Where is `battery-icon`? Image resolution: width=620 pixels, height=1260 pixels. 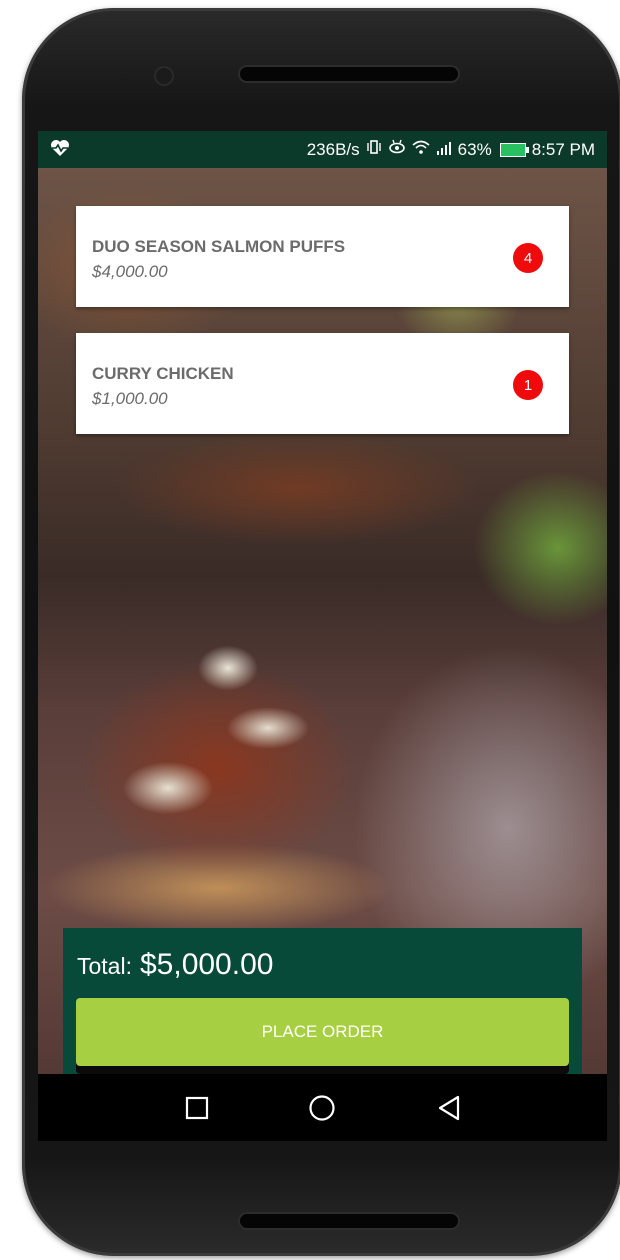
battery-icon is located at coordinates (514, 149).